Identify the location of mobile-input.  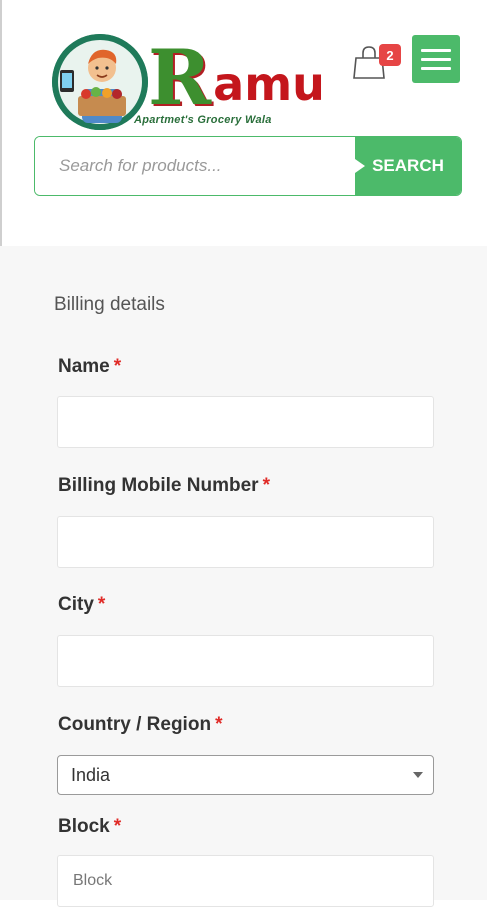
(245, 542).